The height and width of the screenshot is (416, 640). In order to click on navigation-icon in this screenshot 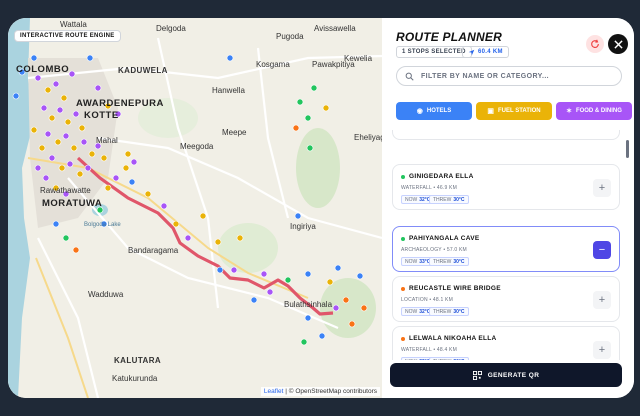, I will do `click(471, 52)`.